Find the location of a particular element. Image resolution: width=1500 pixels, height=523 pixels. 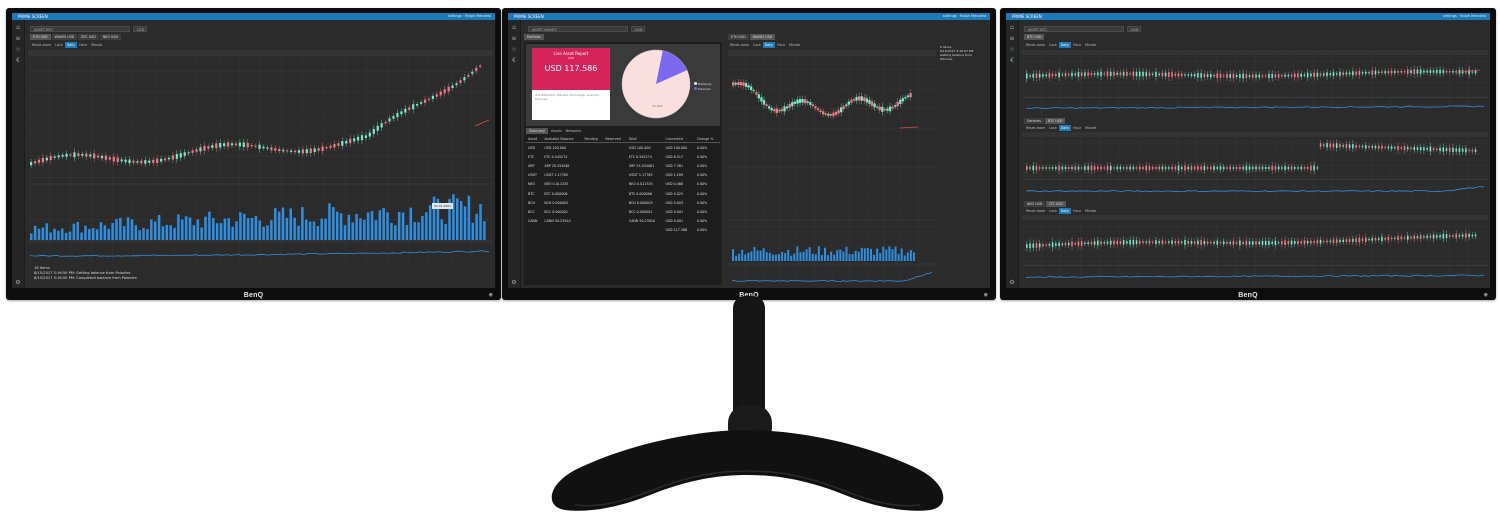

tab-networks: Networks is located at coordinates (573, 131).